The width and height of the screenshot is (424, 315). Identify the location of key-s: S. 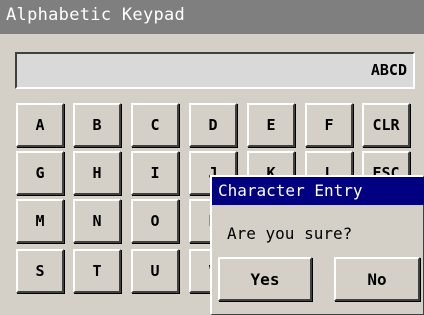
(40, 271).